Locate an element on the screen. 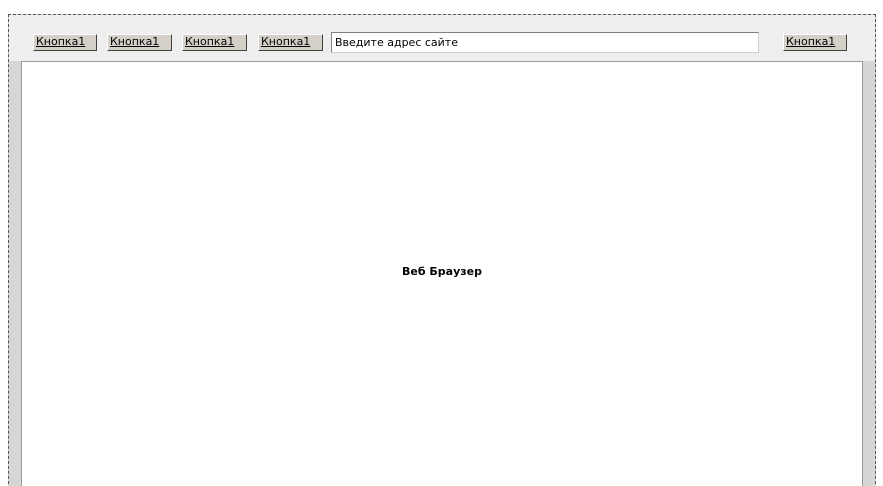  web-browser-label: Веб Браузер is located at coordinates (442, 271).